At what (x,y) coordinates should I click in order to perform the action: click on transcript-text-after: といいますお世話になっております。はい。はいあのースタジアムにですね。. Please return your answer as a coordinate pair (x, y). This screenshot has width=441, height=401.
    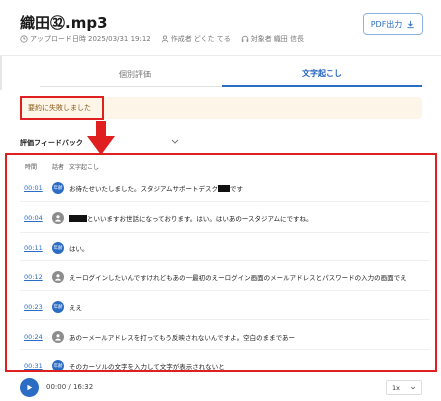
    Looking at the image, I should click on (200, 219).